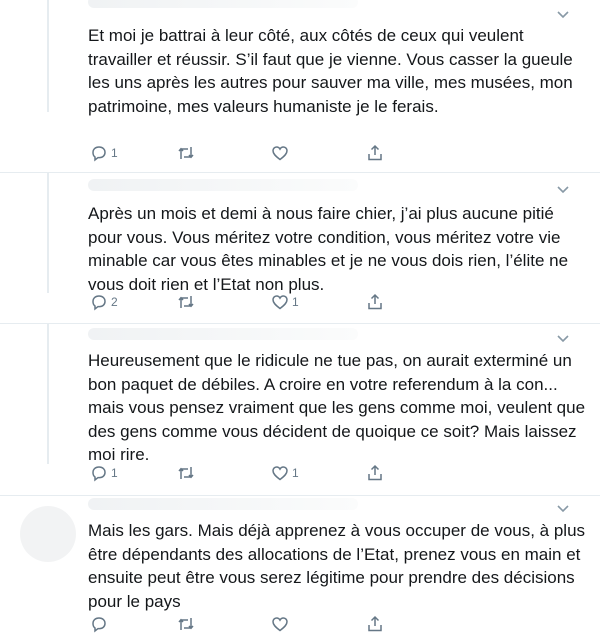  Describe the element at coordinates (238, 153) in the screenshot. I see `tweet-actions: 1` at that location.